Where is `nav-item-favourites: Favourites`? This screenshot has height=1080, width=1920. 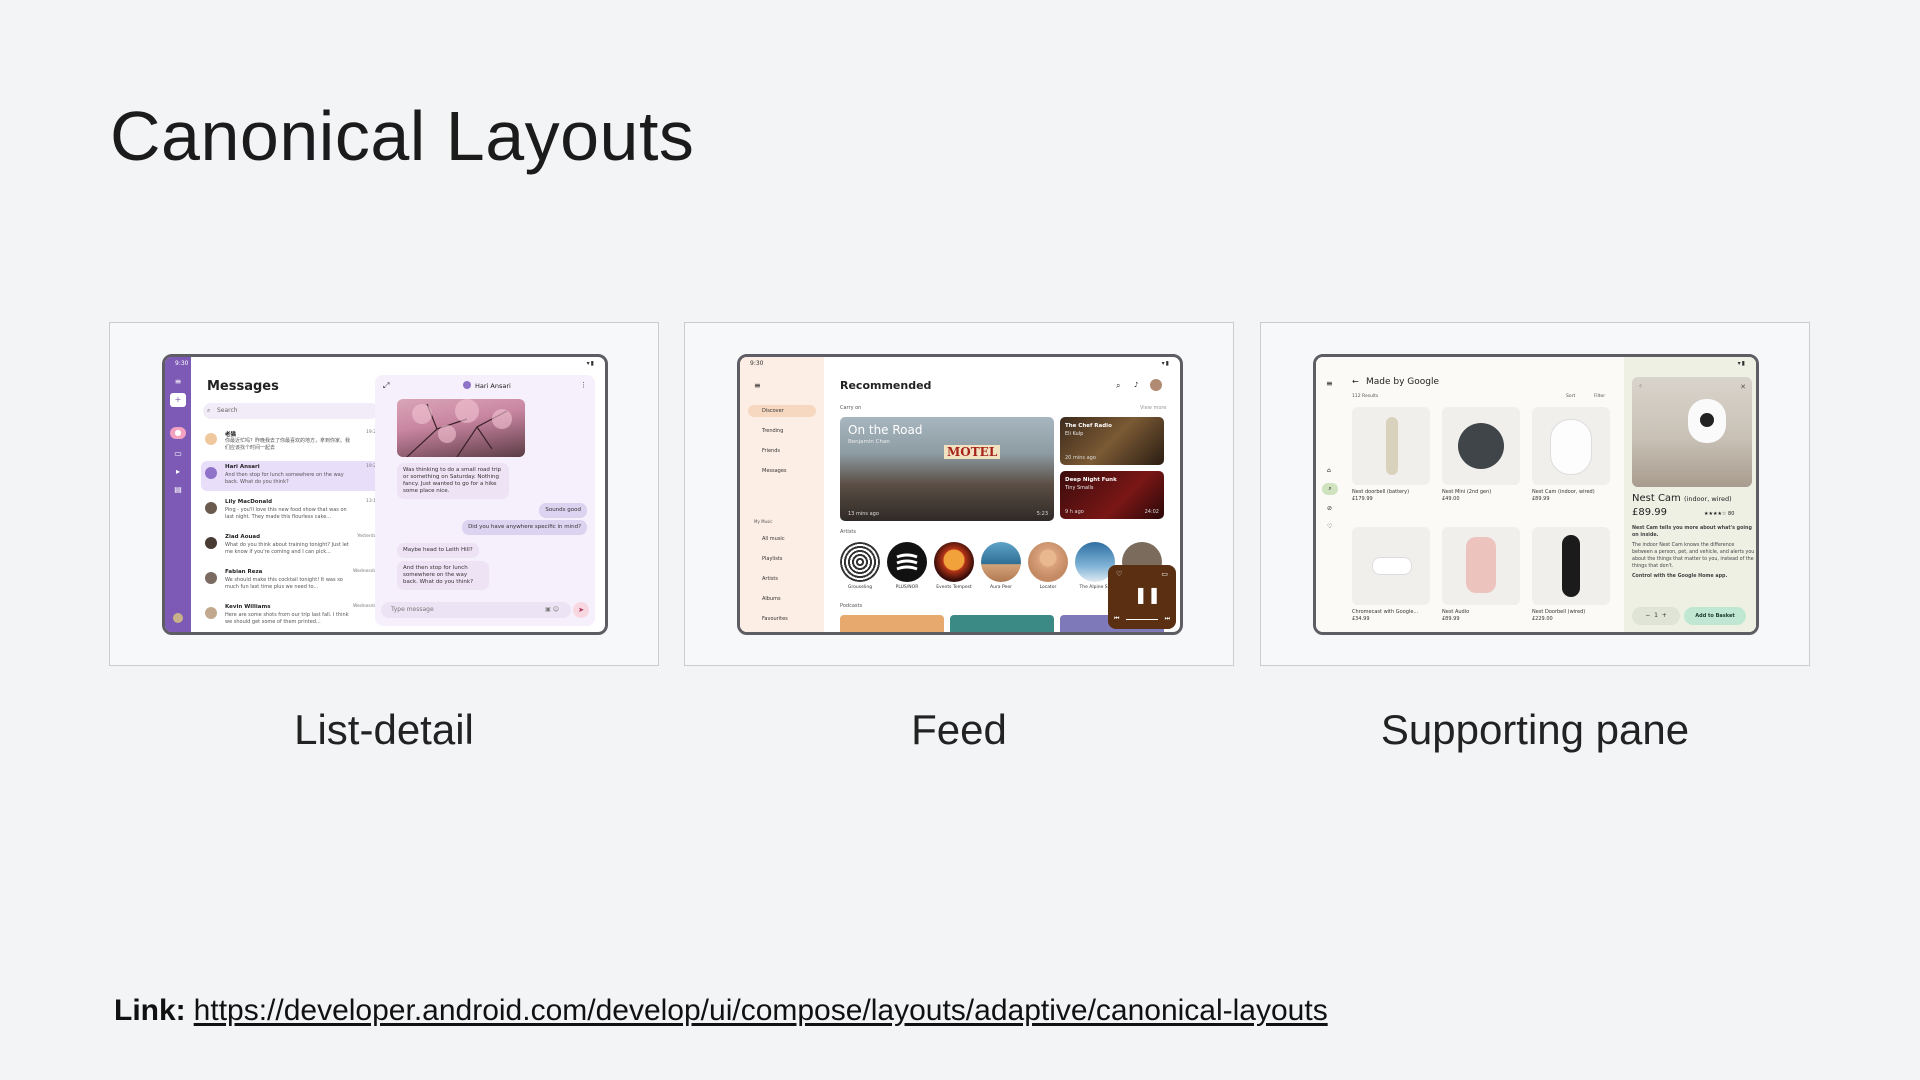
nav-item-favourites: Favourites is located at coordinates (782, 619).